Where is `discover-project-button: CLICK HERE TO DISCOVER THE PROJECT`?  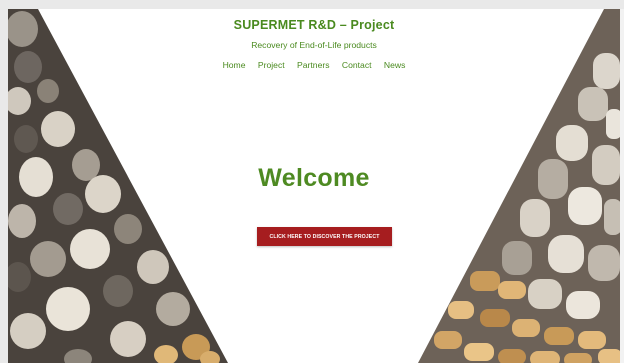
discover-project-button: CLICK HERE TO DISCOVER THE PROJECT is located at coordinates (324, 236).